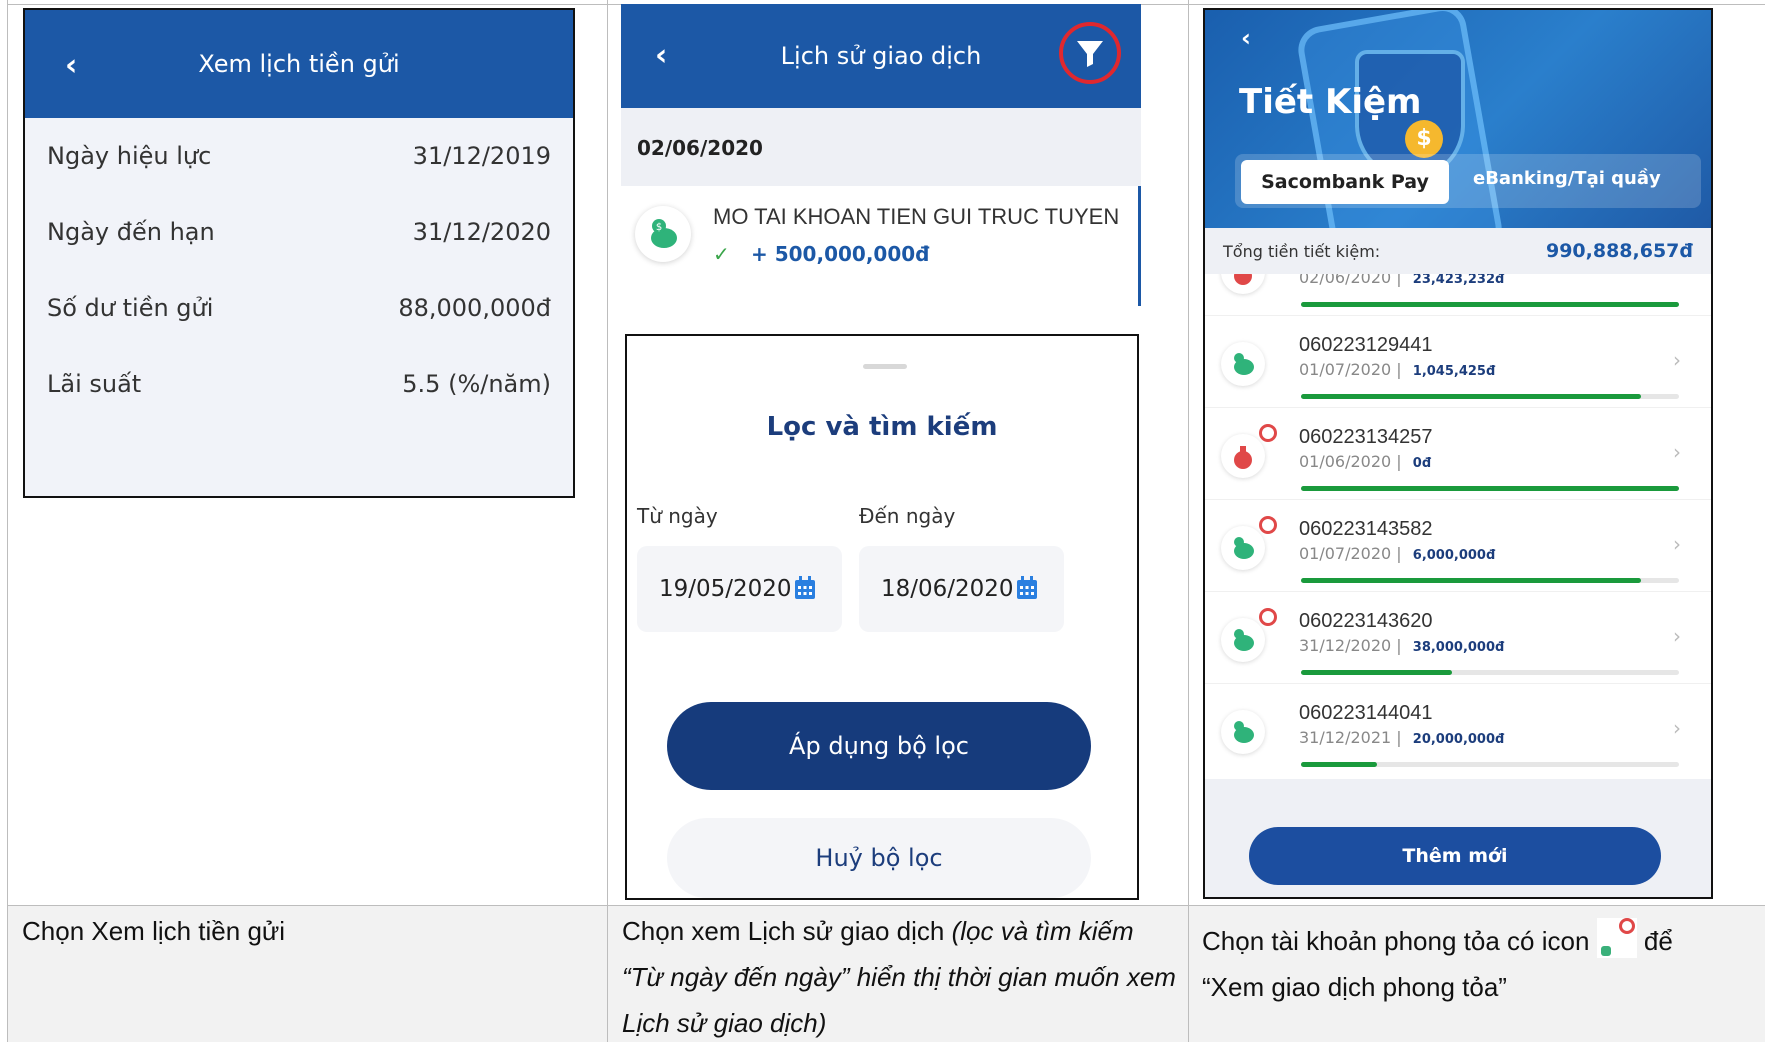  Describe the element at coordinates (1246, 38) in the screenshot. I see `back-icon: ‹` at that location.